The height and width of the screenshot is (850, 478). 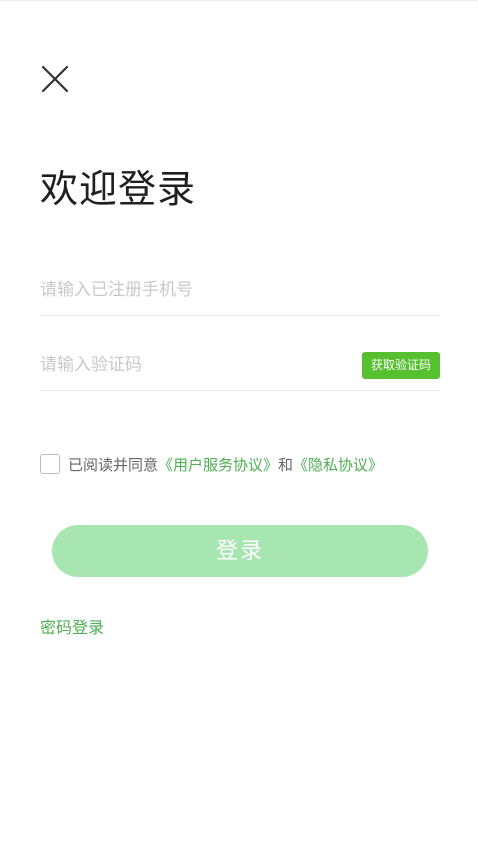 What do you see at coordinates (218, 464) in the screenshot?
I see `user-agreement-link: 《用户服务协议》` at bounding box center [218, 464].